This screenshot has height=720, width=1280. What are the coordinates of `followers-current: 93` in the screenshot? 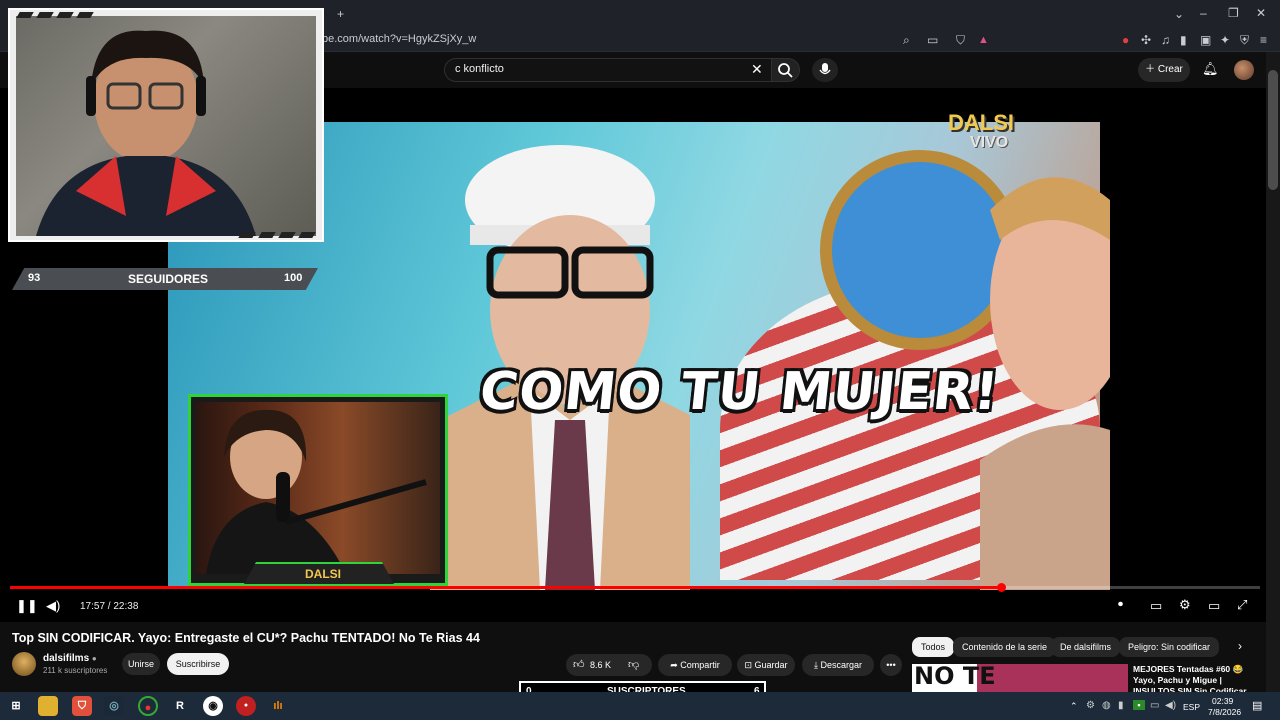 It's located at (34, 278).